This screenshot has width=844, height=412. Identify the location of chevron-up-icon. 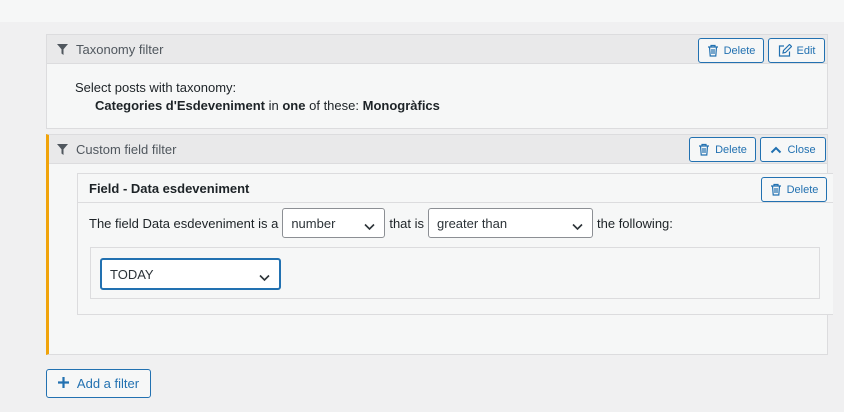
(776, 149).